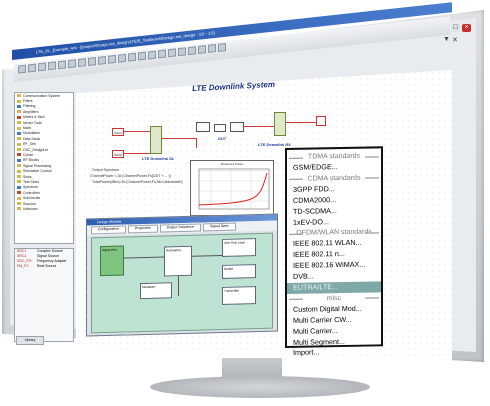 The width and height of the screenshot is (490, 406). Describe the element at coordinates (280, 124) in the screenshot. I see `lte-rx-block` at that location.